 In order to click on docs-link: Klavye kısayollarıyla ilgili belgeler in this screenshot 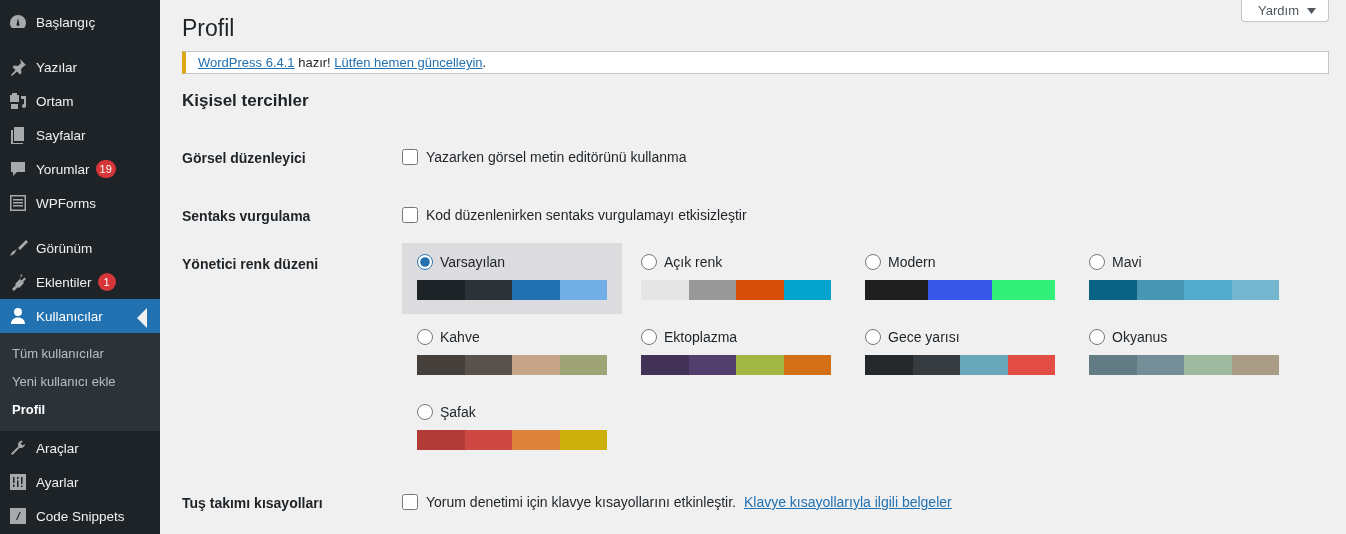, I will do `click(847, 502)`.